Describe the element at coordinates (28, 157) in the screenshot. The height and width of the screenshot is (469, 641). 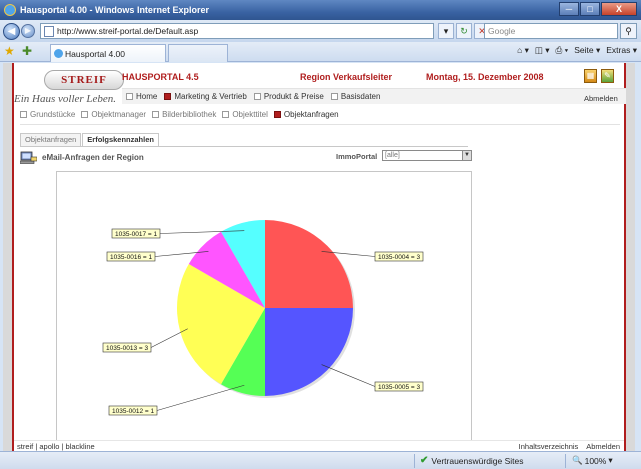
I see `email-computer-icon` at that location.